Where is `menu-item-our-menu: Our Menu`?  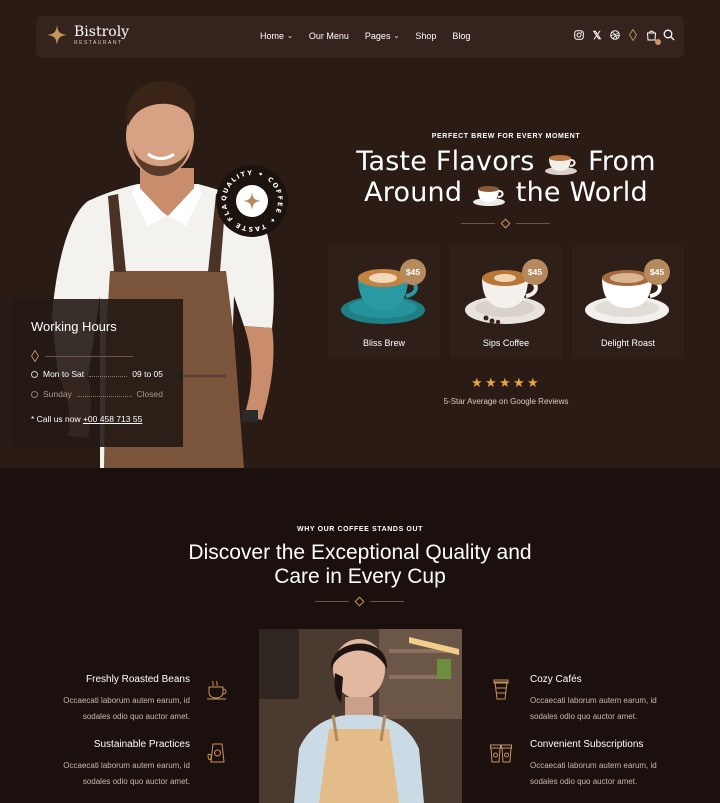 menu-item-our-menu: Our Menu is located at coordinates (329, 36).